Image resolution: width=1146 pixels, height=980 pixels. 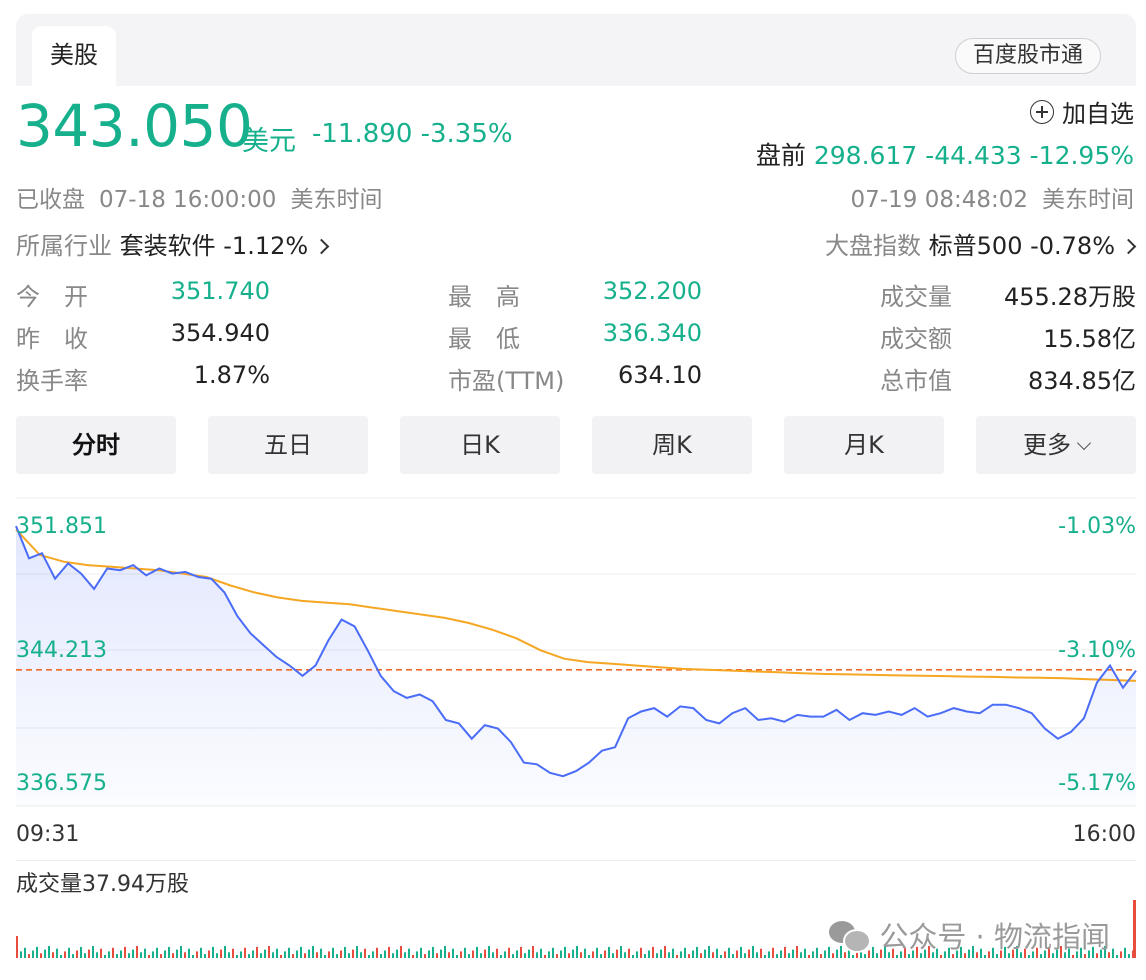 What do you see at coordinates (1088, 200) in the screenshot?
I see `pre-timezone: 美东时间` at bounding box center [1088, 200].